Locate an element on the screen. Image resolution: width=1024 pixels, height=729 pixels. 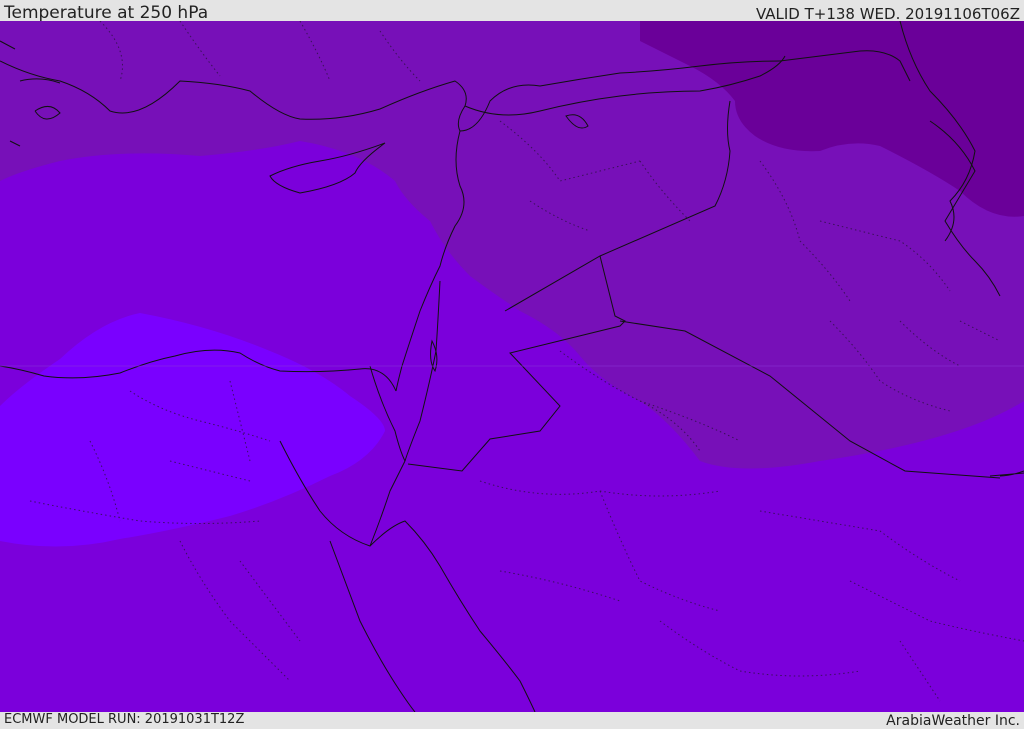
map-title: Temperature at 250 hPa is located at coordinates (106, 13).